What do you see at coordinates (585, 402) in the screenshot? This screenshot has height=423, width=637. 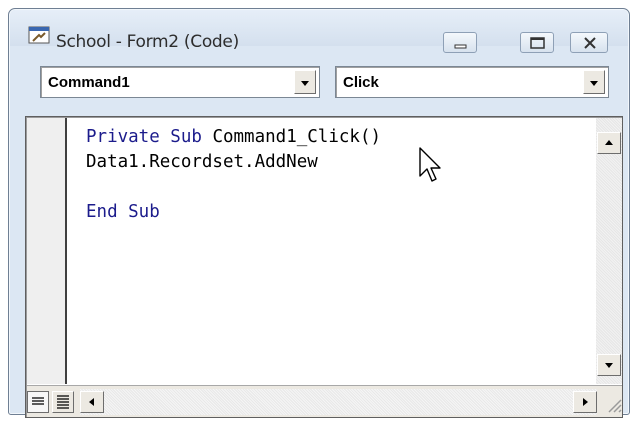 I see `scroll-right-arrow-icon` at bounding box center [585, 402].